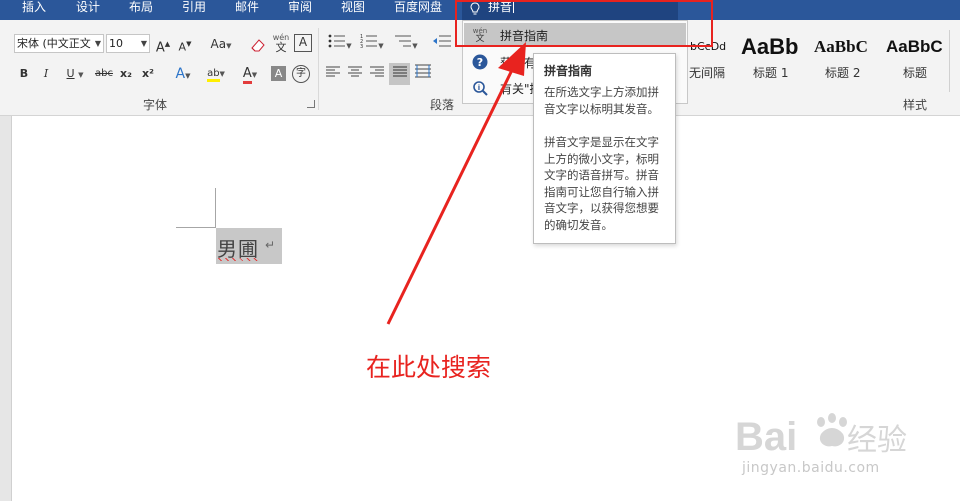 The image size is (960, 501). What do you see at coordinates (429, 367) in the screenshot?
I see `annotation-text: 在此处搜索` at bounding box center [429, 367].